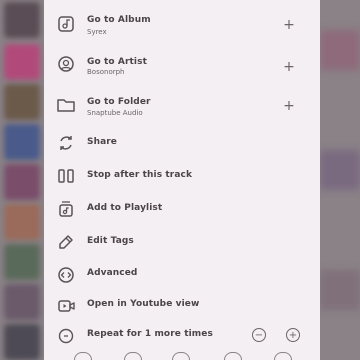  What do you see at coordinates (119, 102) in the screenshot?
I see `menu-item-label: Go to Folder` at bounding box center [119, 102].